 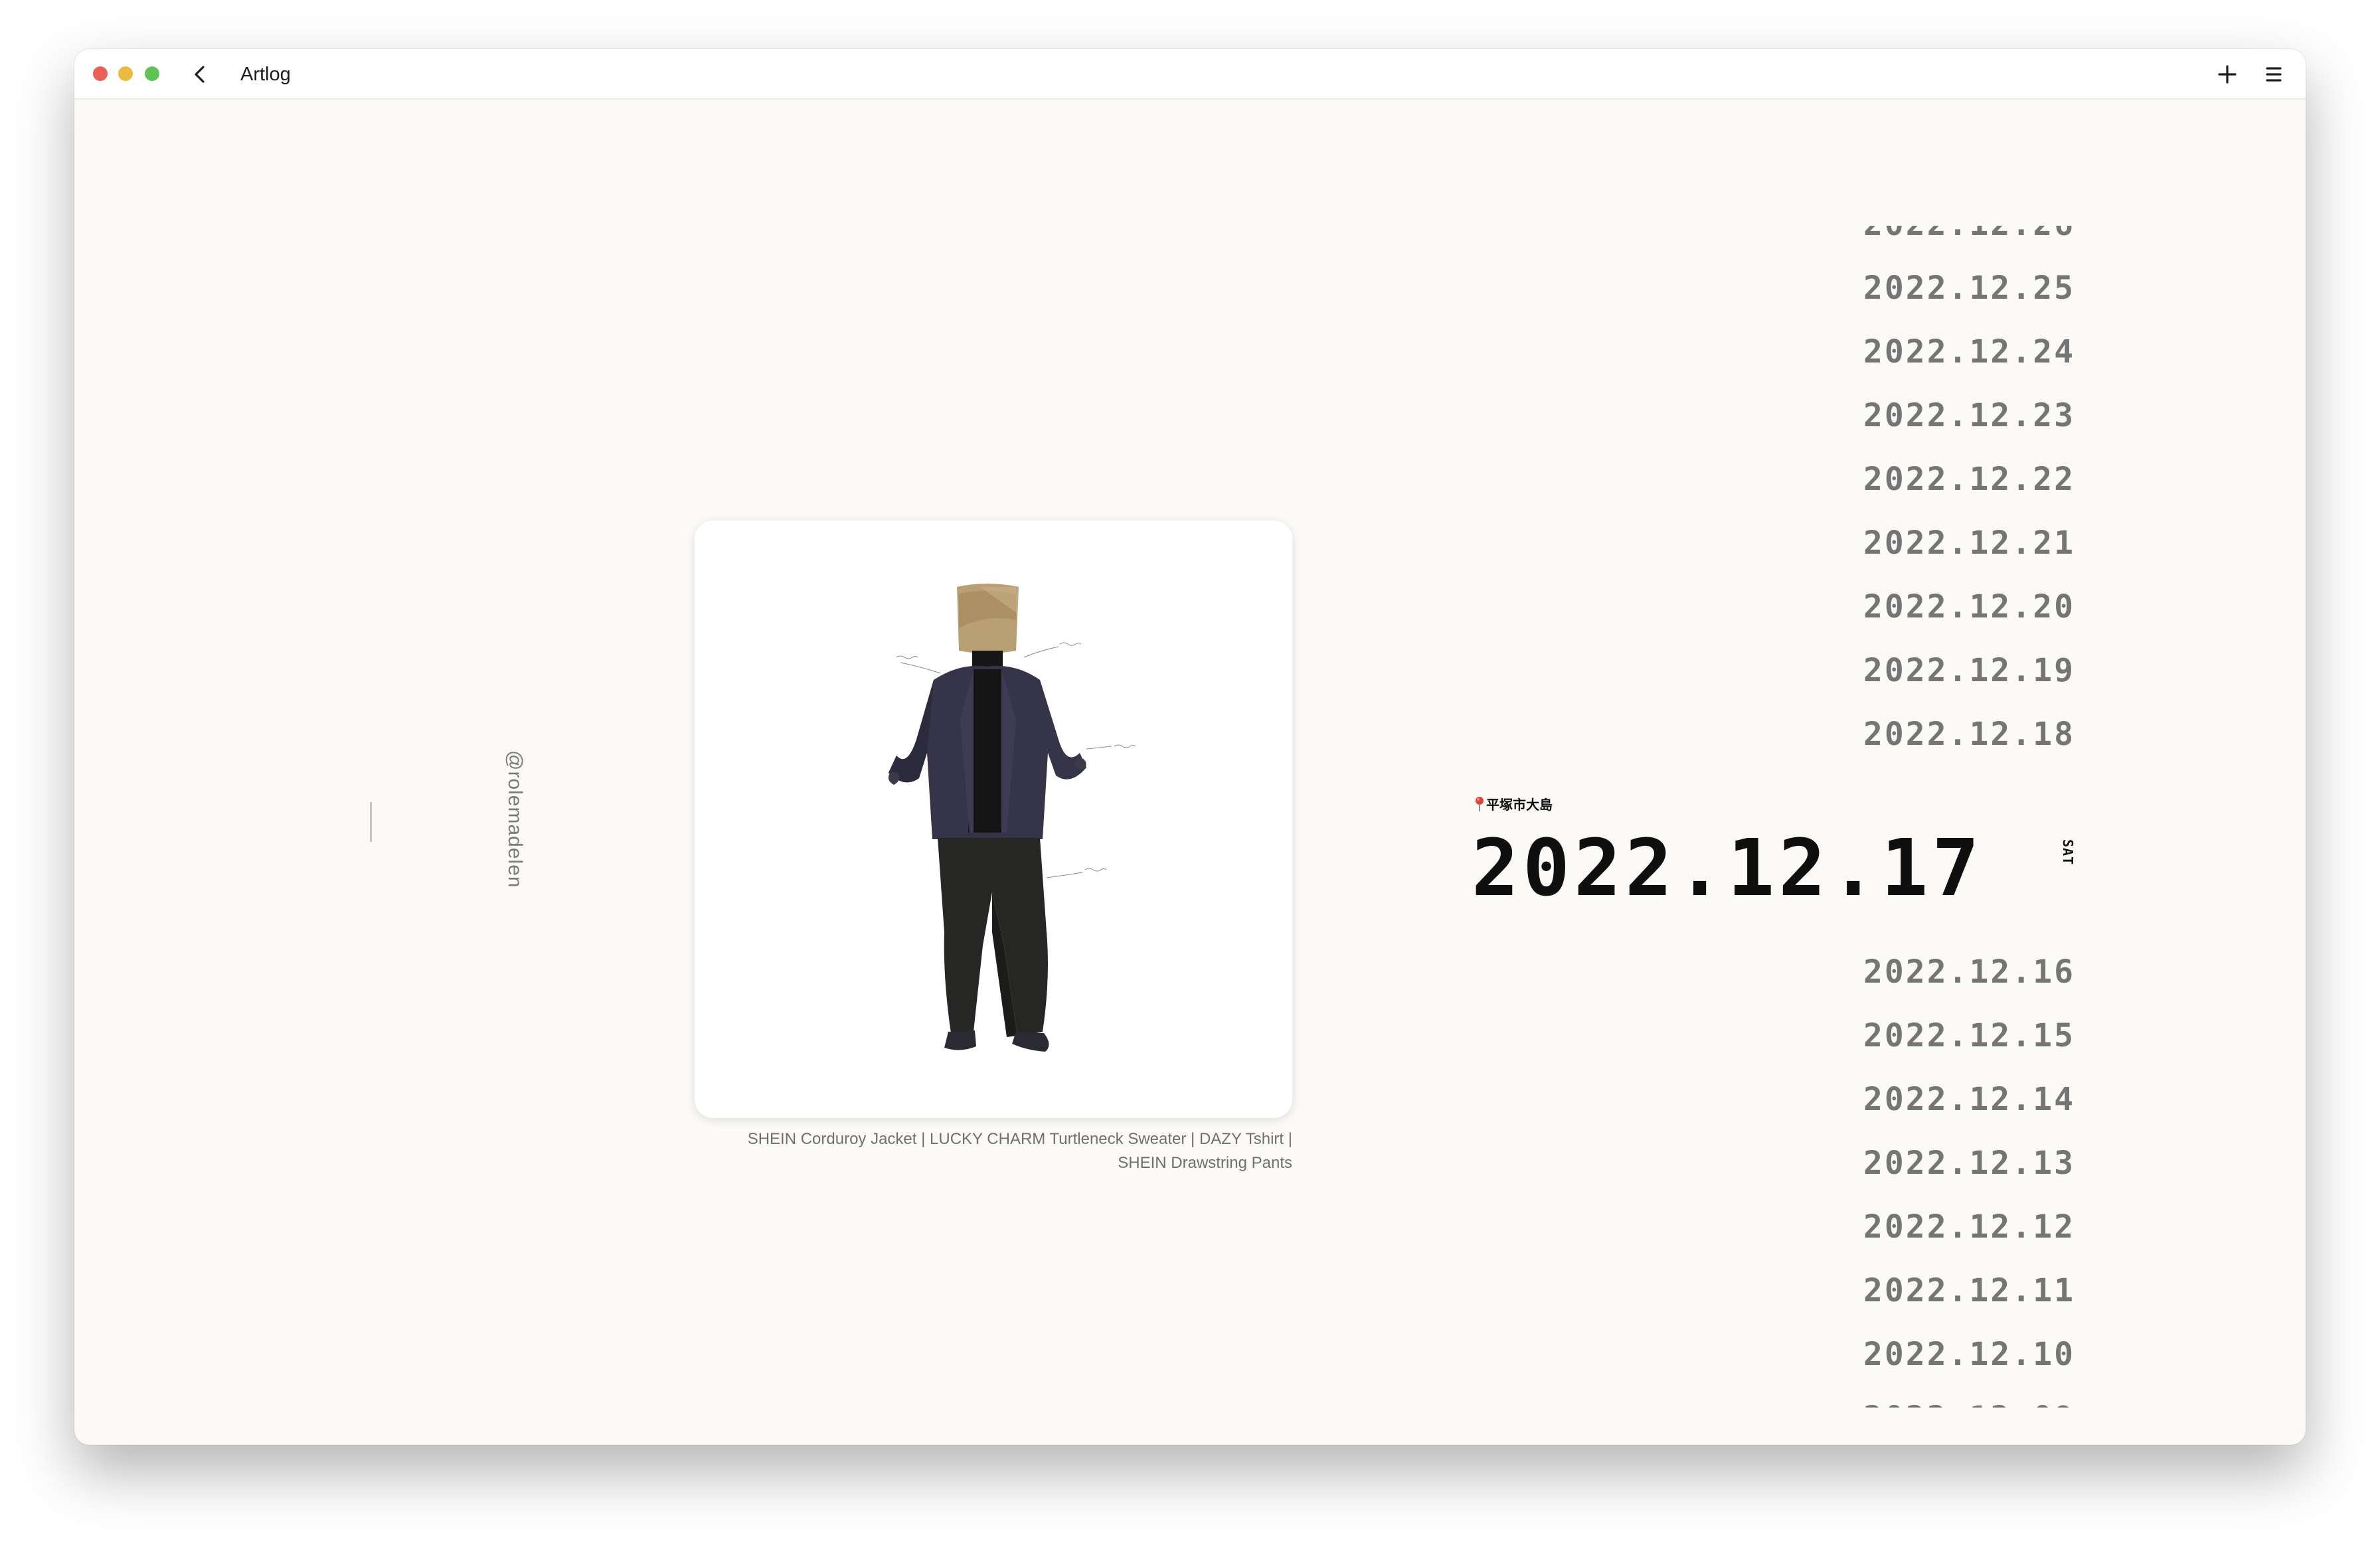 I want to click on date-item: 2022.12.24, so click(x=1978, y=352).